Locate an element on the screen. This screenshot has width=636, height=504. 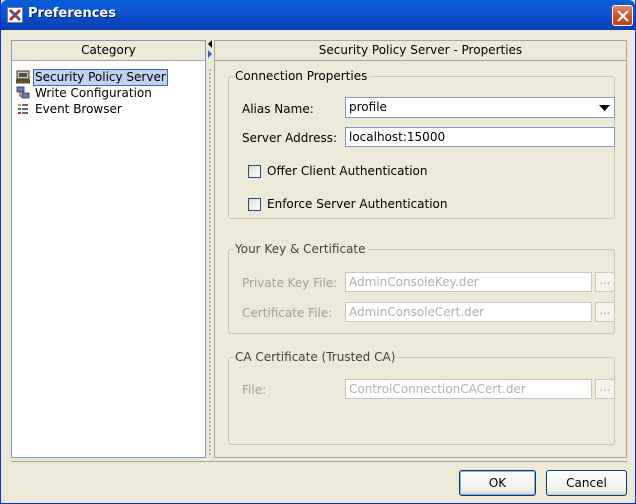
close-button is located at coordinates (622, 15).